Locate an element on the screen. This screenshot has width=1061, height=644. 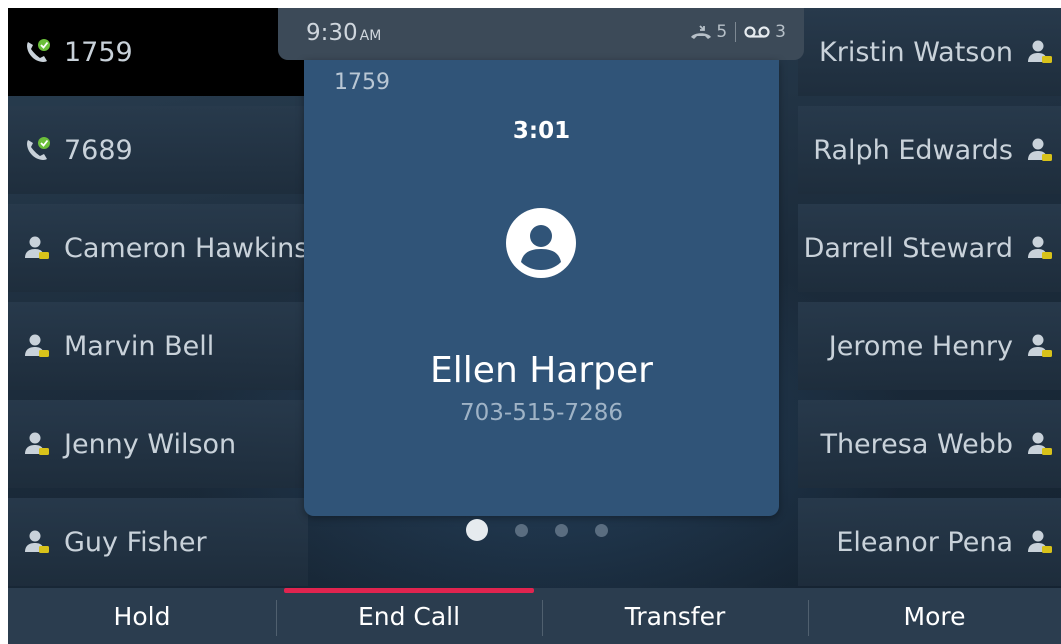
more-button: More is located at coordinates (934, 616).